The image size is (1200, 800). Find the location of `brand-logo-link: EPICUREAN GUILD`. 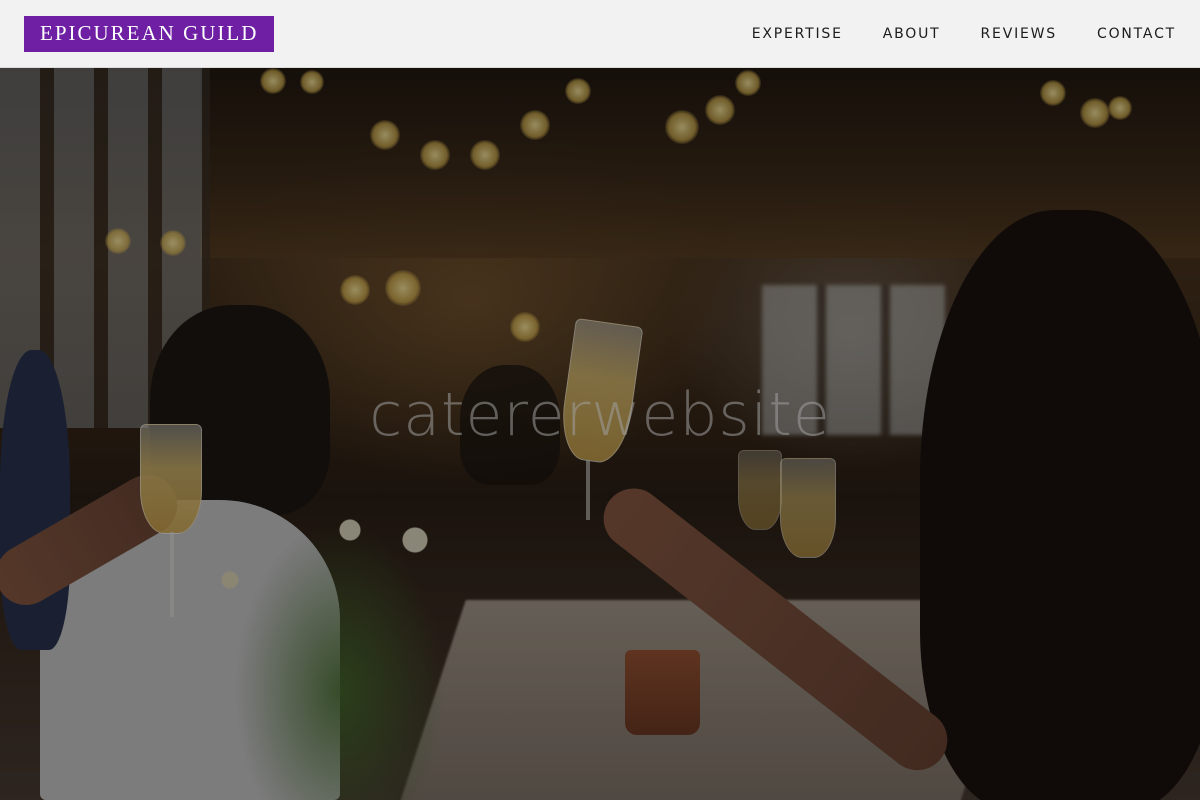

brand-logo-link: EPICUREAN GUILD is located at coordinates (149, 33).